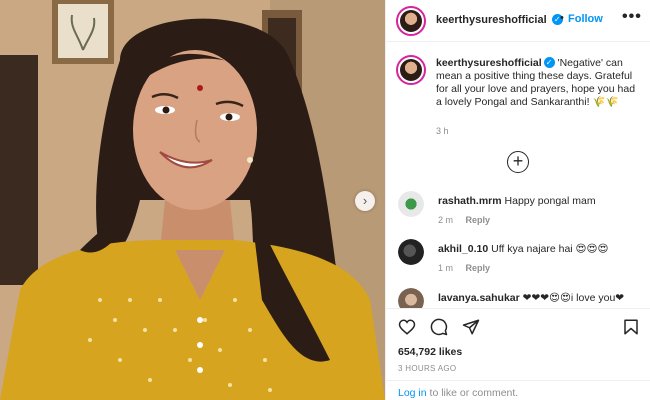  Describe the element at coordinates (472, 393) in the screenshot. I see `login-prompt-text: to like or comment.` at that location.